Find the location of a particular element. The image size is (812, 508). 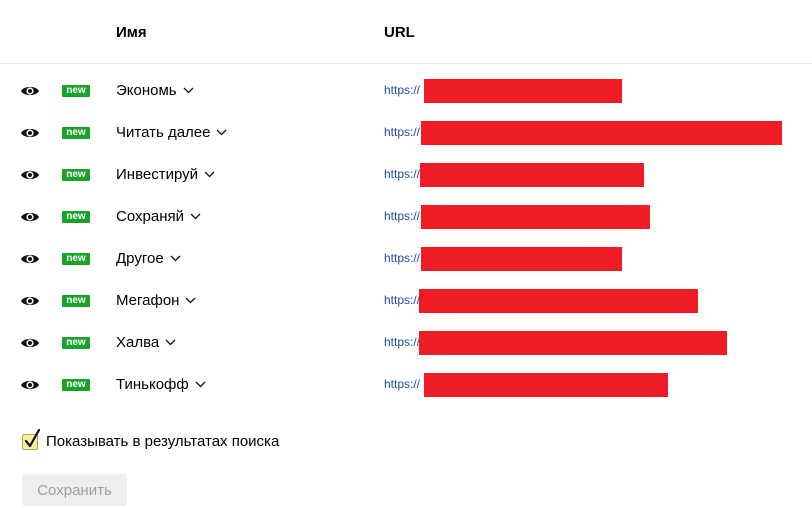

table-row: new Тинькофф https:// is located at coordinates (406, 385).